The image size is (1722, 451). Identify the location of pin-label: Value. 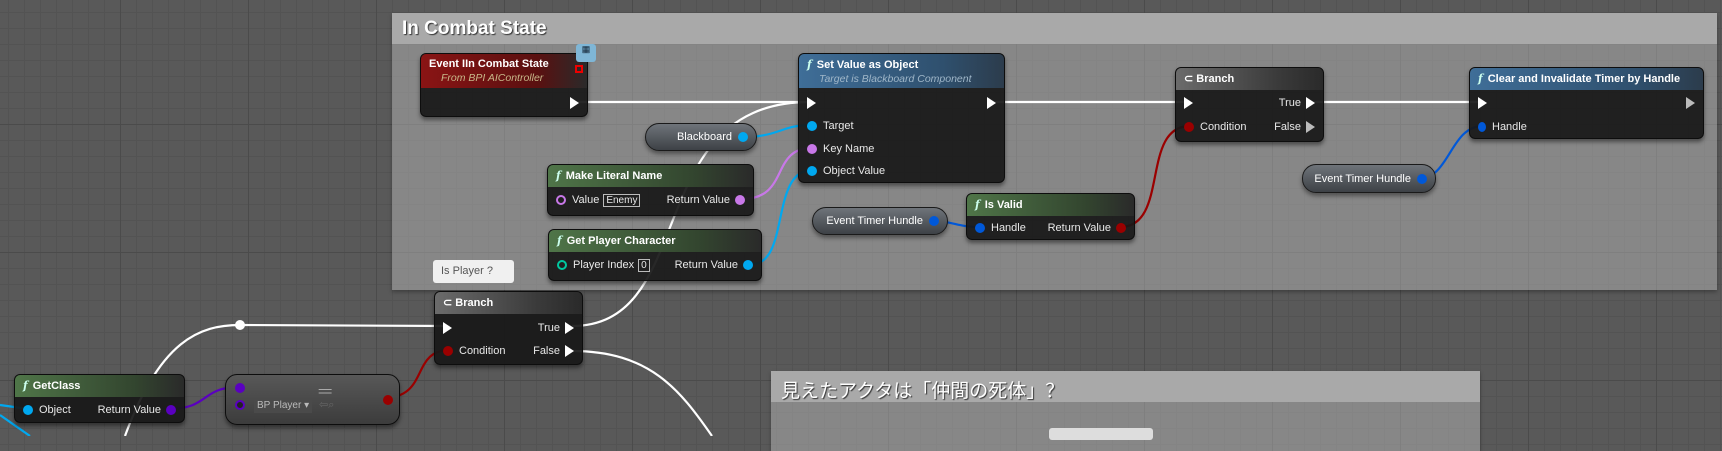
(586, 200).